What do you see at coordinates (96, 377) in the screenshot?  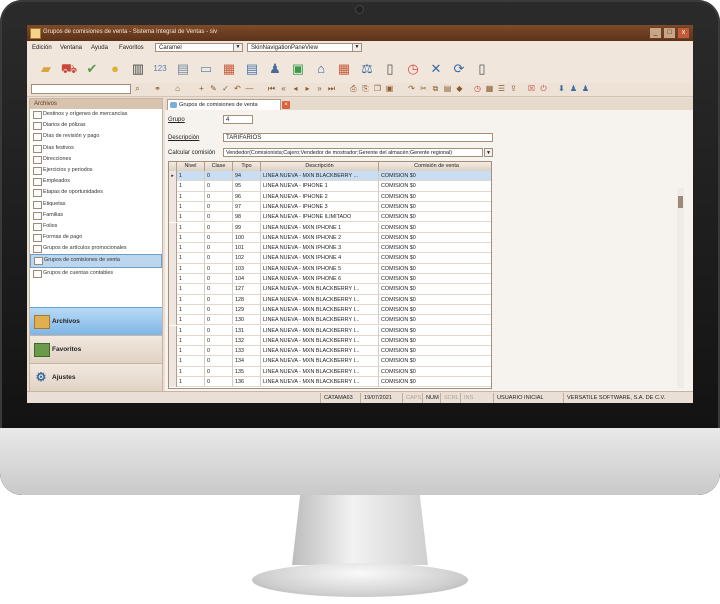 I see `nav-ajustes-button: ⚙ Ajustes` at bounding box center [96, 377].